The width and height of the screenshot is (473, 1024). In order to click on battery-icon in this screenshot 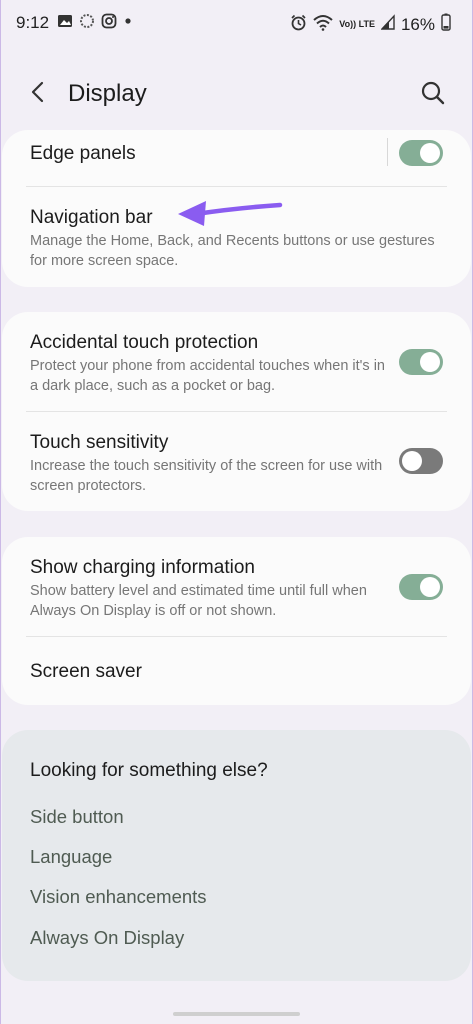, I will do `click(446, 24)`.